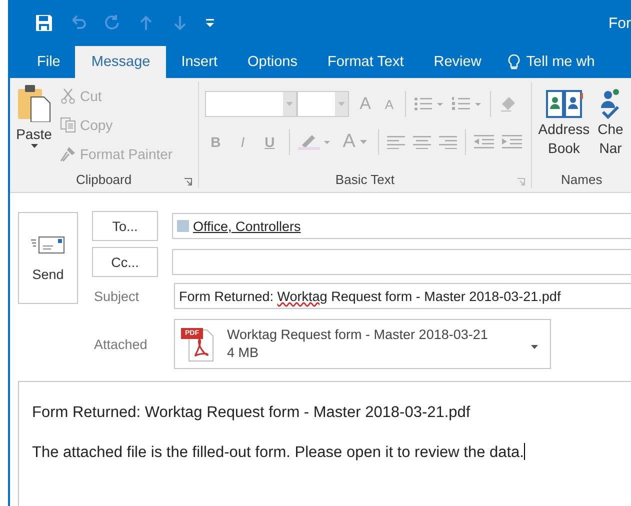  I want to click on cc-field, so click(401, 262).